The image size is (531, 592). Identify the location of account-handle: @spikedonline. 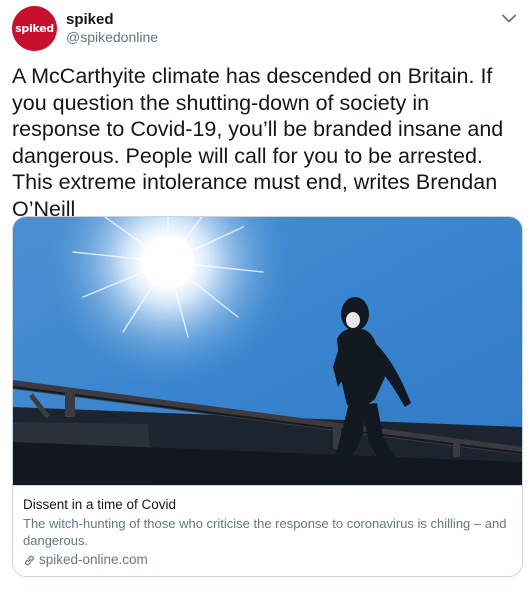
(112, 37).